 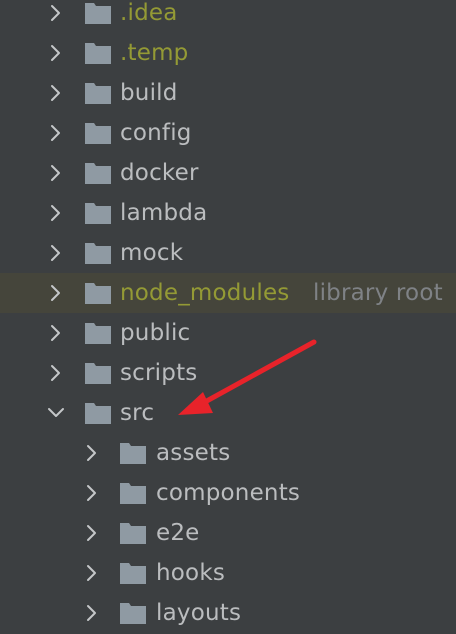 What do you see at coordinates (137, 413) in the screenshot?
I see `tree-item-label: src` at bounding box center [137, 413].